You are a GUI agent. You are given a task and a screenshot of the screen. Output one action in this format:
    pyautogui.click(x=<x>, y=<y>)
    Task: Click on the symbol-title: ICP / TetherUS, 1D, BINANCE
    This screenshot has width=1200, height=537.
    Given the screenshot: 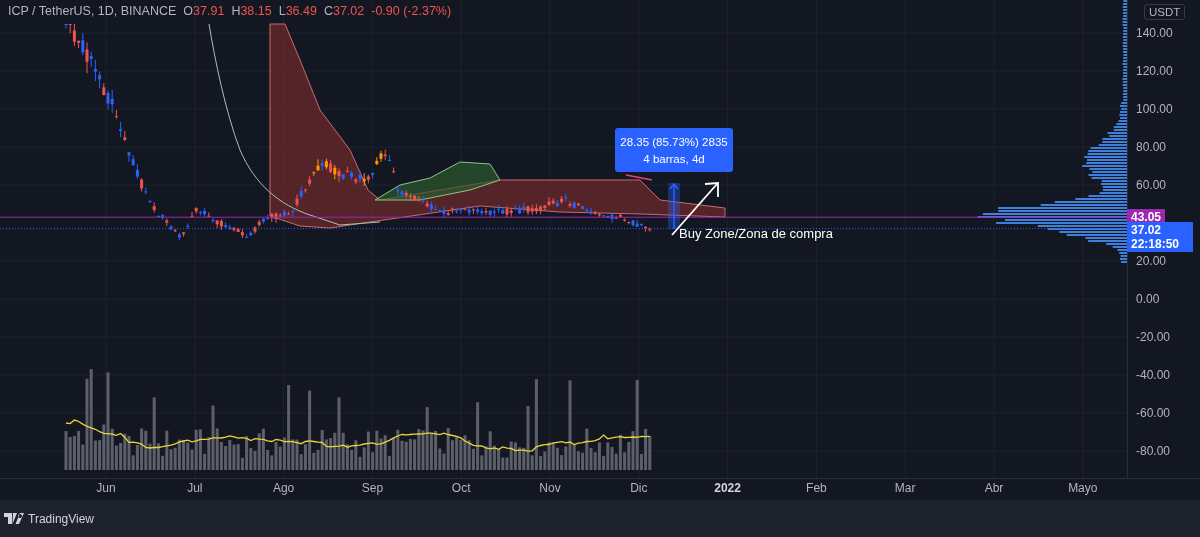 What is the action you would take?
    pyautogui.click(x=92, y=11)
    